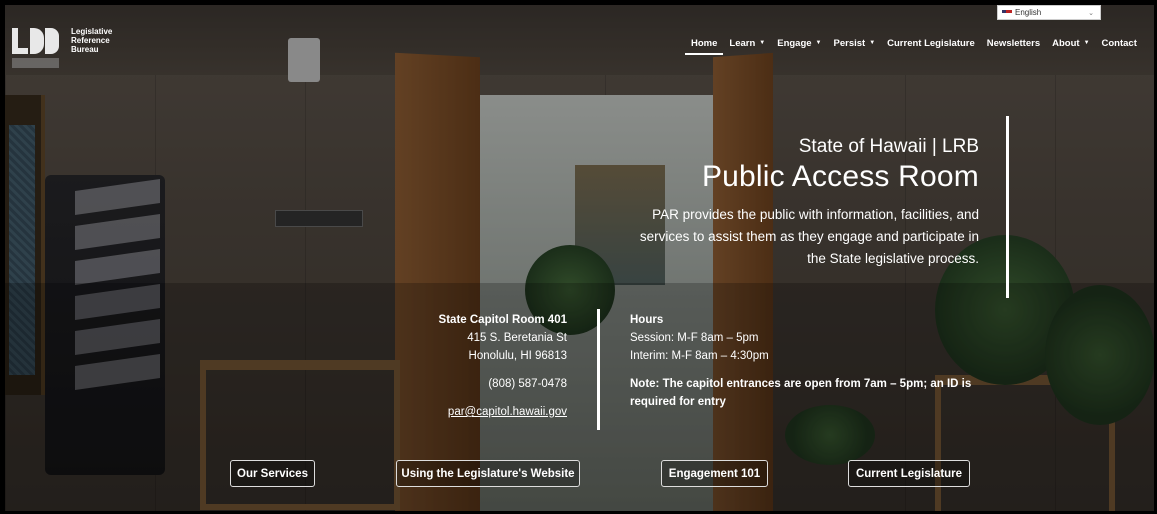 This screenshot has width=1157, height=514. I want to click on street-address: 415 S. Beretania St, so click(517, 338).